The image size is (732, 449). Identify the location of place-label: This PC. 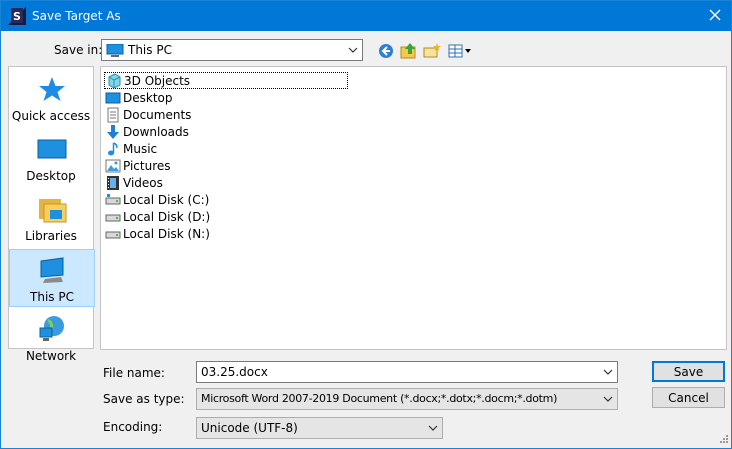
(52, 297).